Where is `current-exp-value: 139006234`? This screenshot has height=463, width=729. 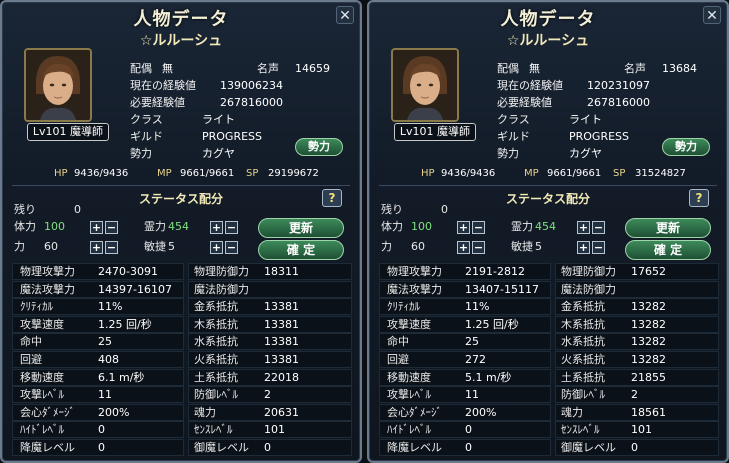
current-exp-value: 139006234 is located at coordinates (251, 85).